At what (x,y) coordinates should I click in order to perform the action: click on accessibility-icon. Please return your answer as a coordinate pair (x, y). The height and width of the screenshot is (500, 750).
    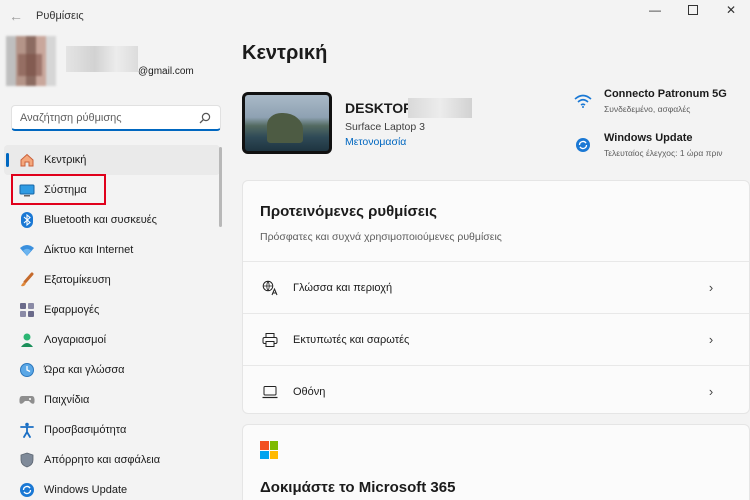
    Looking at the image, I should click on (27, 430).